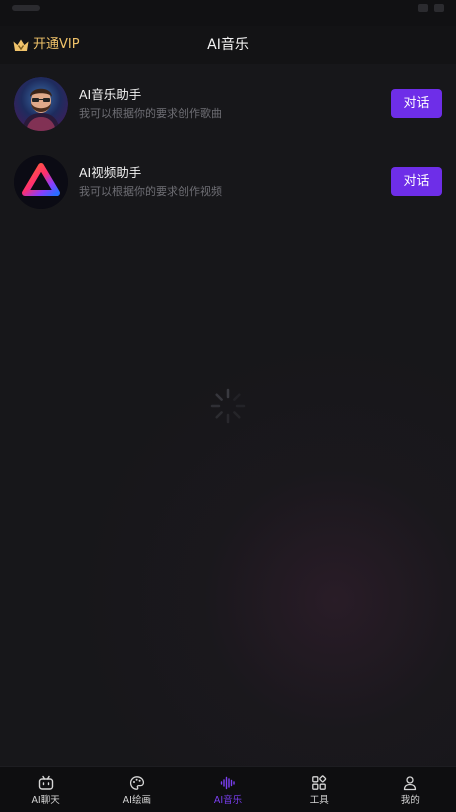 The image size is (456, 812). Describe the element at coordinates (110, 94) in the screenshot. I see `assistant-name: AI音乐助手` at that location.